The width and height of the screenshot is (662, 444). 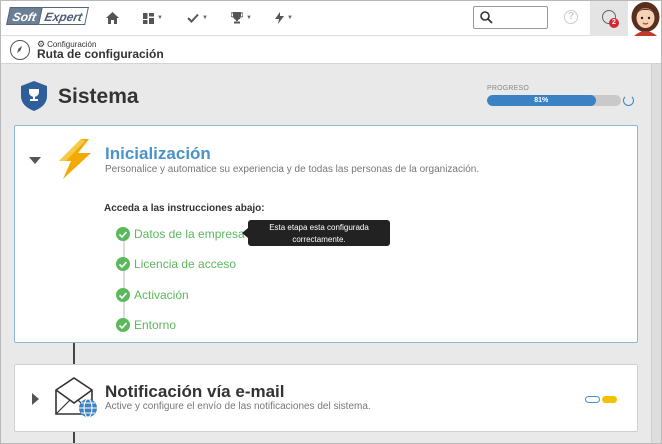 I want to click on tooltip-line: correctamente., so click(x=319, y=239).